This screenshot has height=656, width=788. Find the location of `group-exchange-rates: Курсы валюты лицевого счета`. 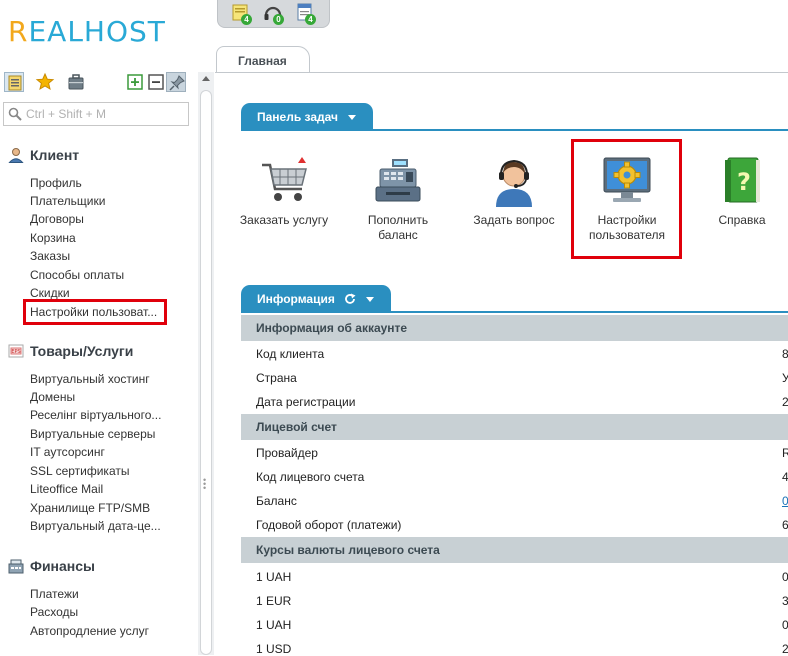

group-exchange-rates: Курсы валюты лицевого счета is located at coordinates (514, 550).